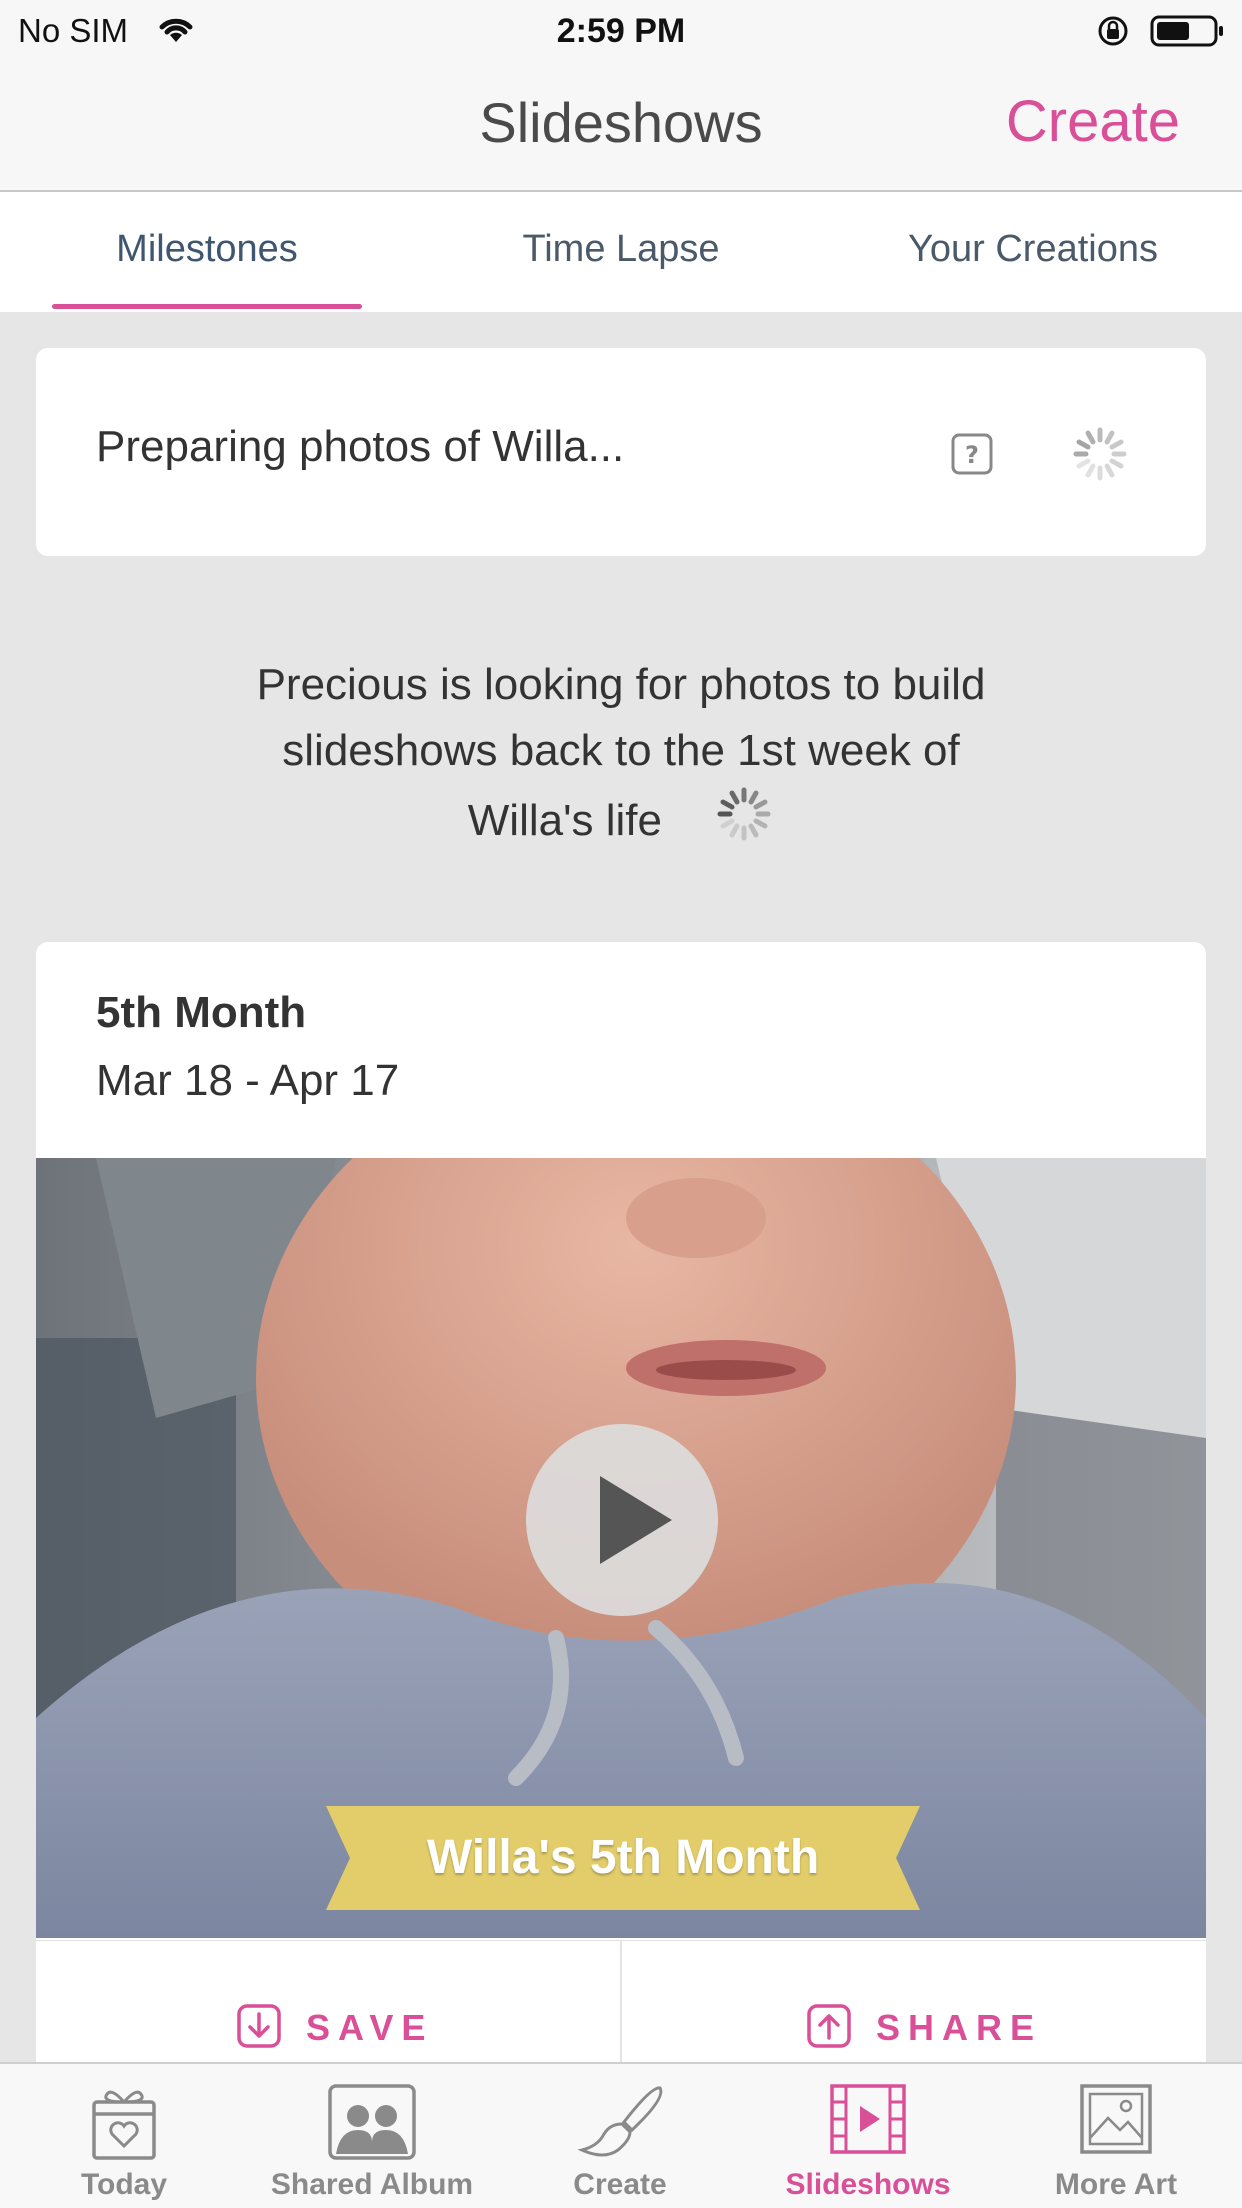  Describe the element at coordinates (829, 2028) in the screenshot. I see `share-icon` at that location.